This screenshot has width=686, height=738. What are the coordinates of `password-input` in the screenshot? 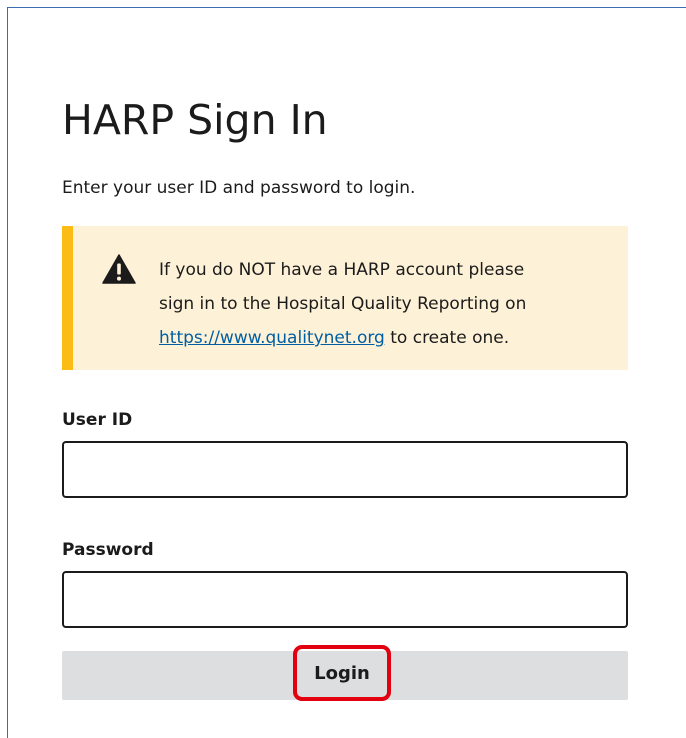 It's located at (345, 599).